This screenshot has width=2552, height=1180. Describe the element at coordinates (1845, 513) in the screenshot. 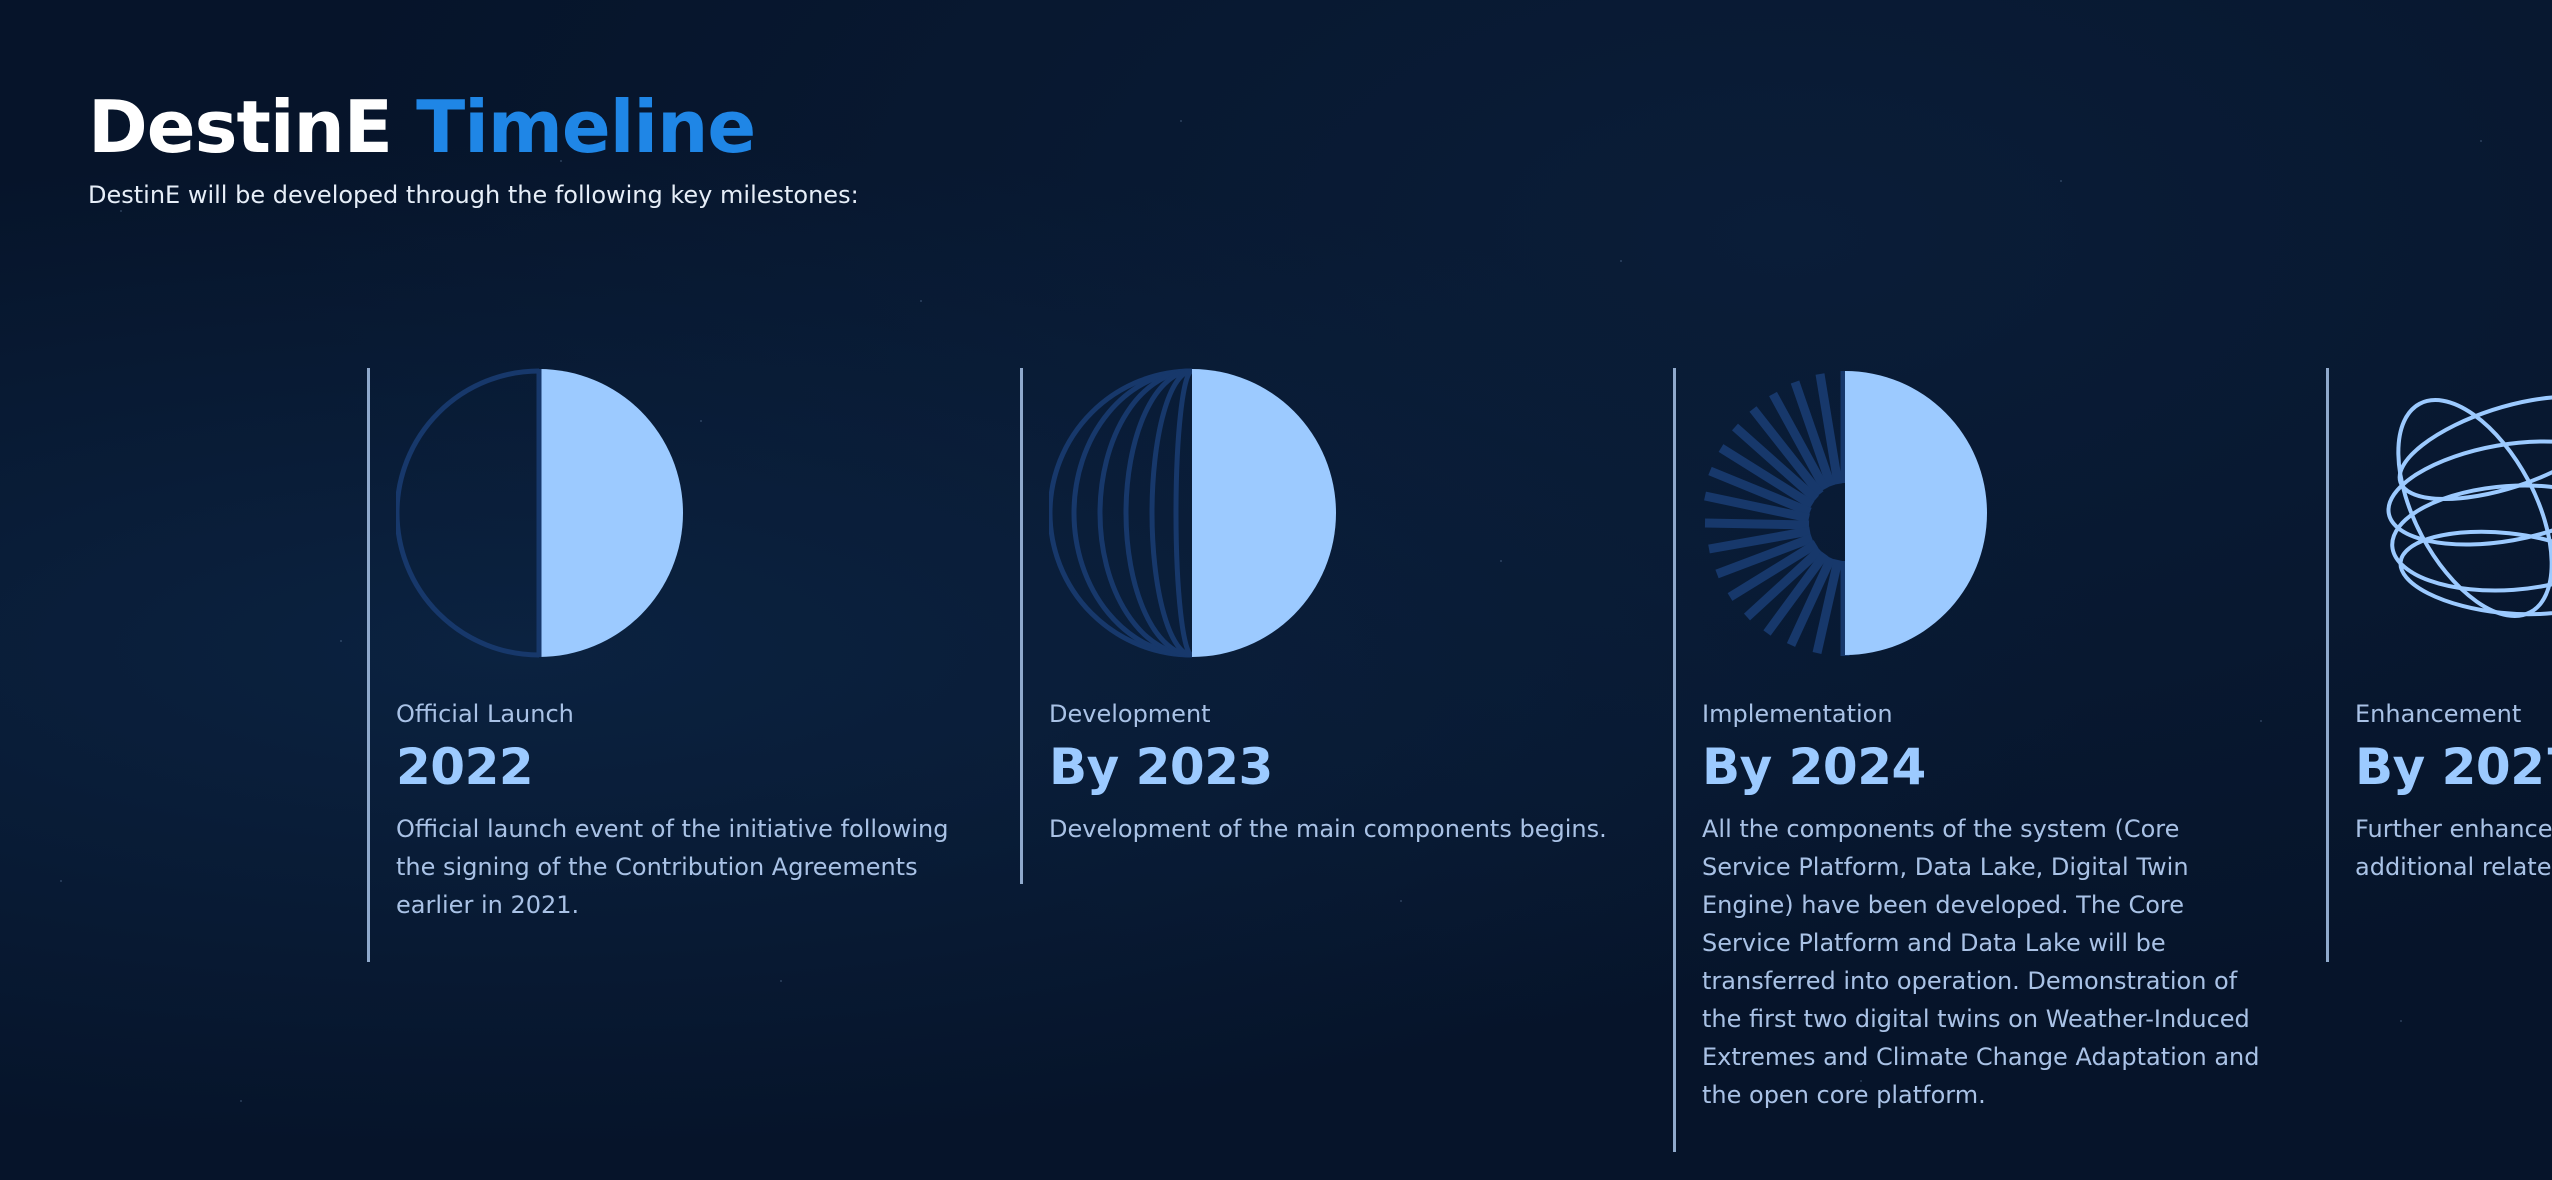

I see `half-circle-rays-icon` at that location.